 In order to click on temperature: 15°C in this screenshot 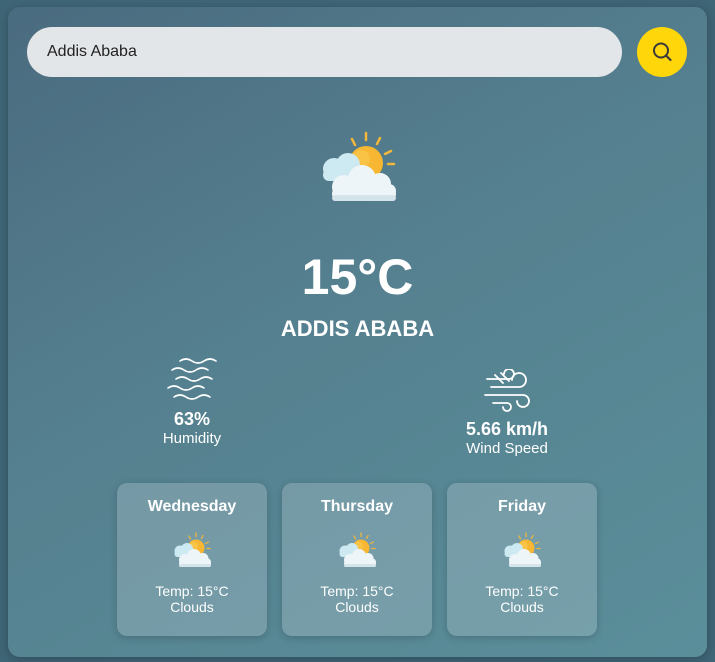, I will do `click(357, 277)`.